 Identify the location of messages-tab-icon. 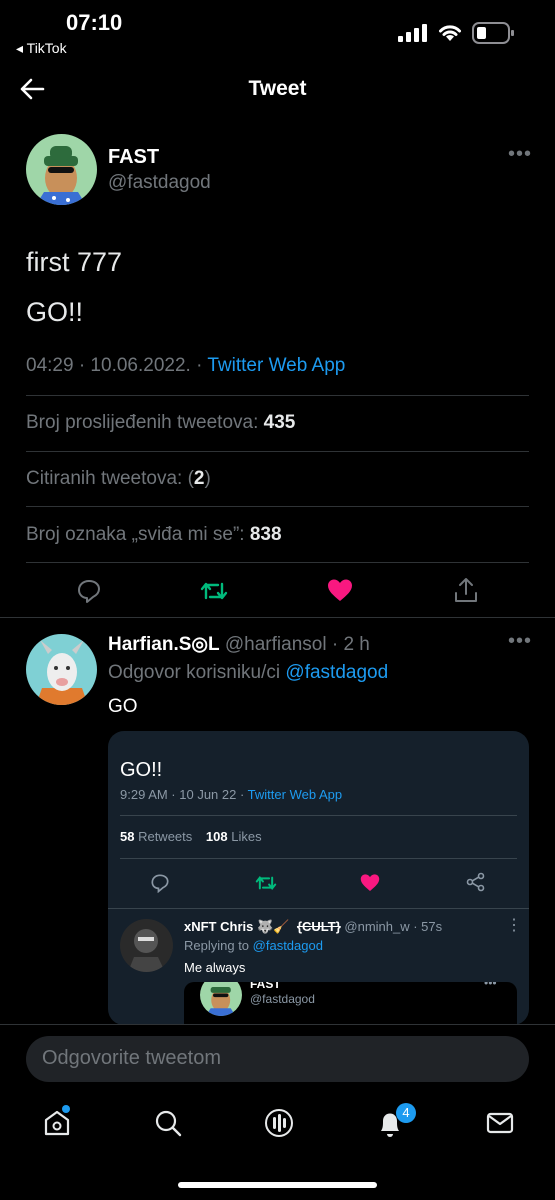
(500, 1123).